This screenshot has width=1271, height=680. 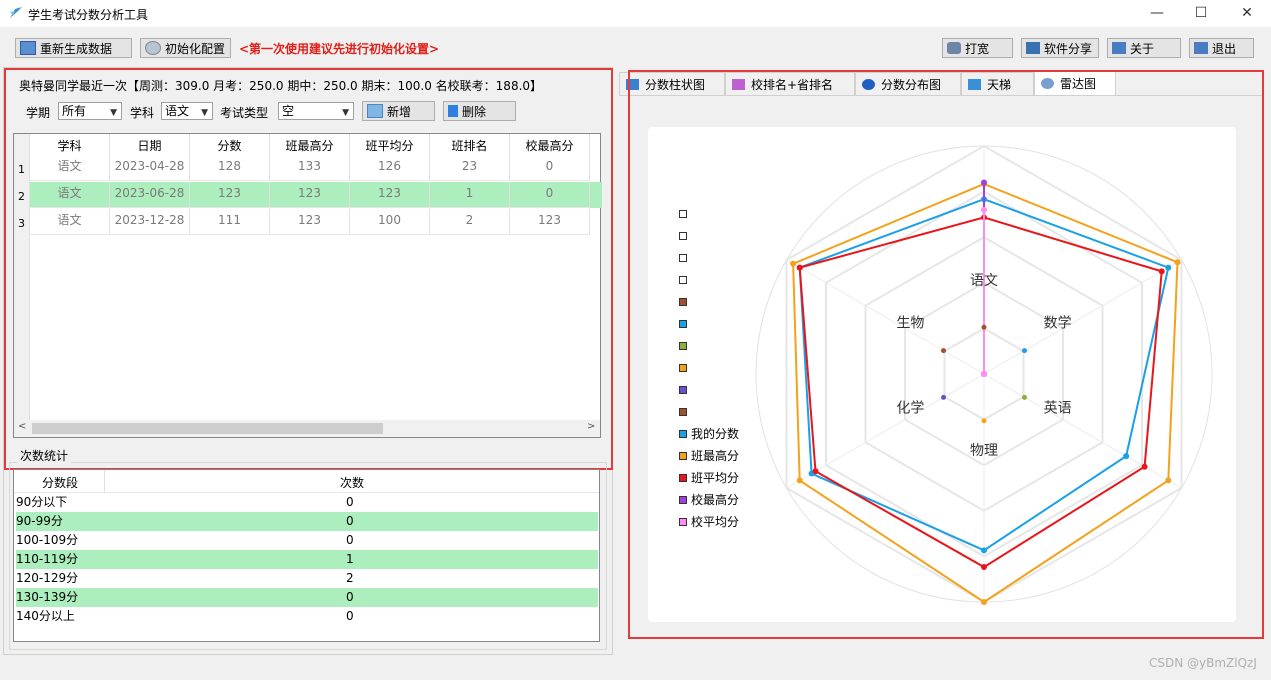 What do you see at coordinates (715, 500) in the screenshot?
I see `legend-label: 校最高分` at bounding box center [715, 500].